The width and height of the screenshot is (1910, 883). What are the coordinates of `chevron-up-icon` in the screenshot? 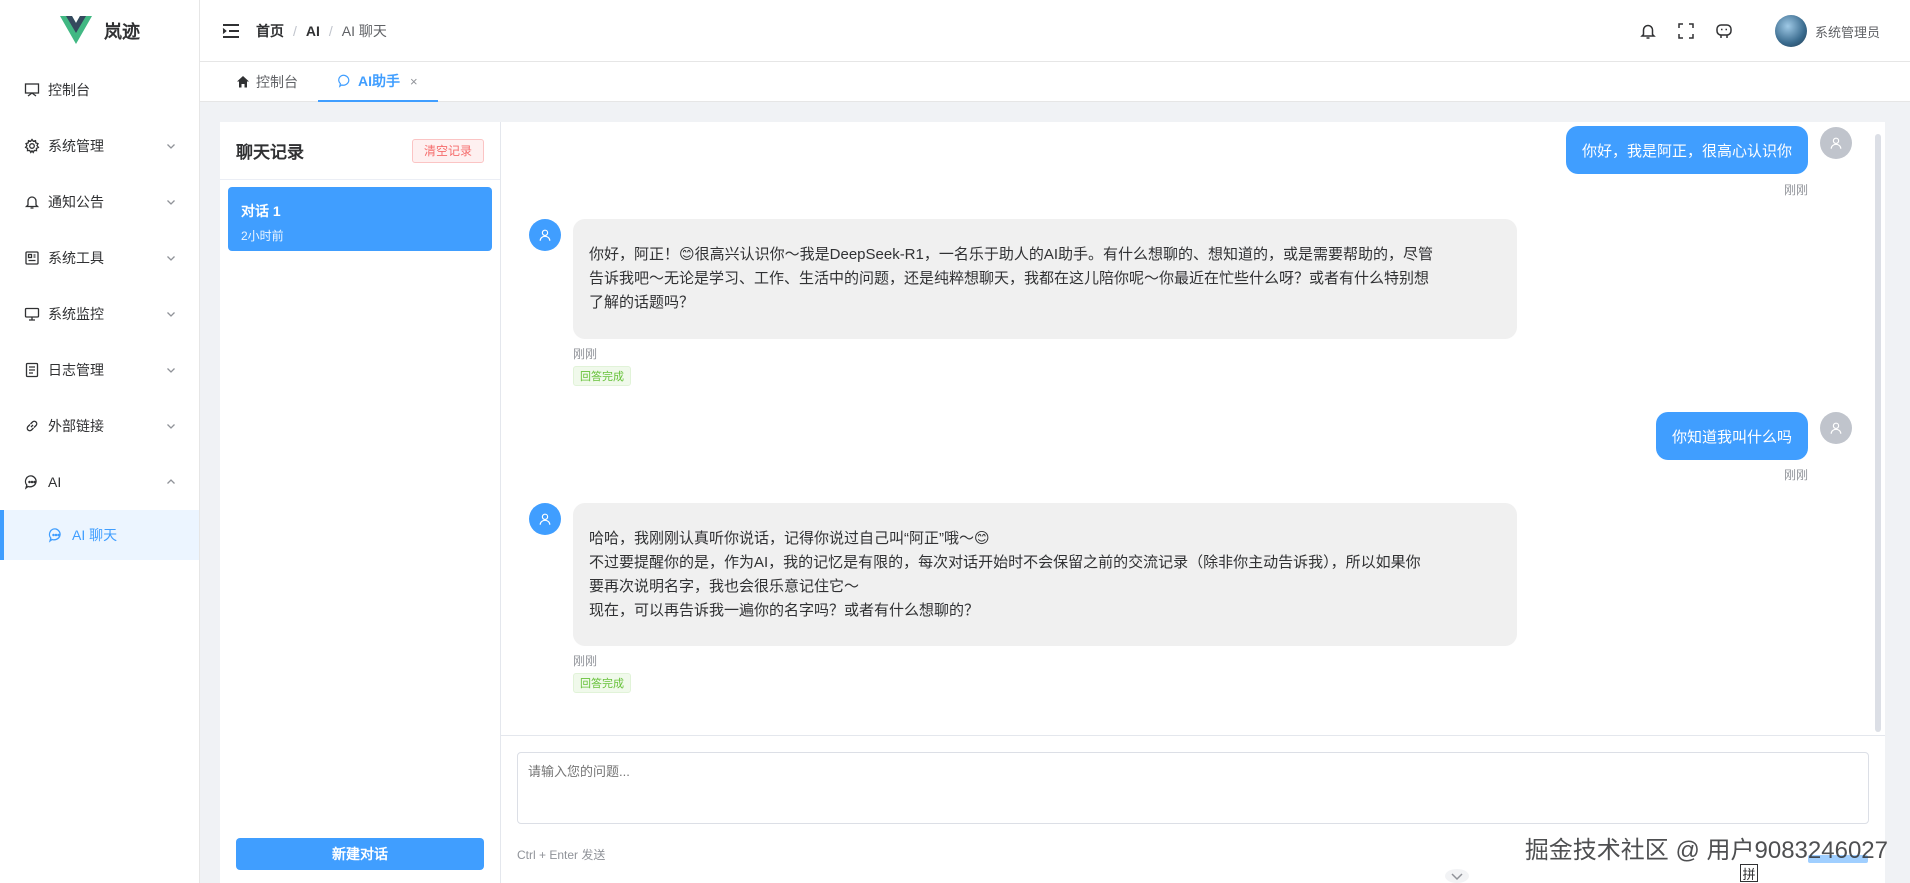 It's located at (171, 481).